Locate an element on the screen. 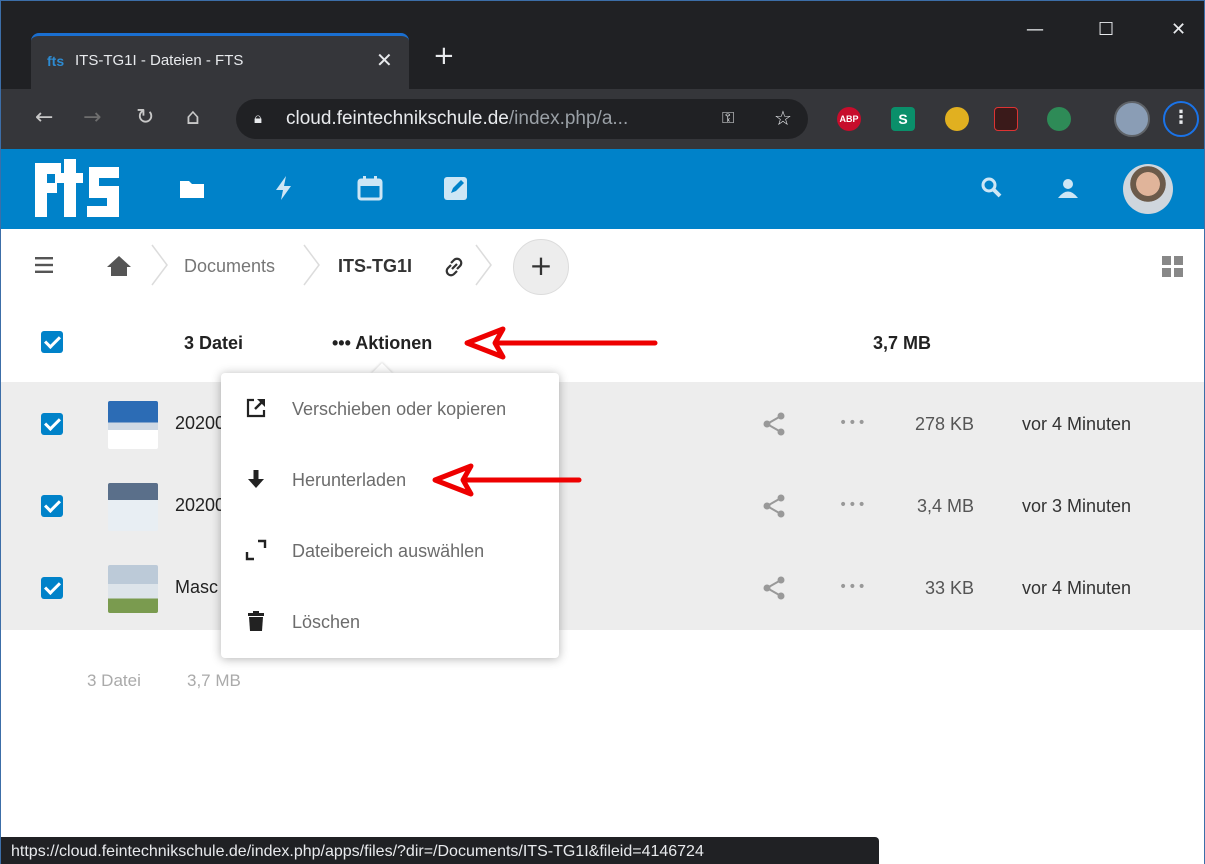  pdf-extension-icon is located at coordinates (1006, 119).